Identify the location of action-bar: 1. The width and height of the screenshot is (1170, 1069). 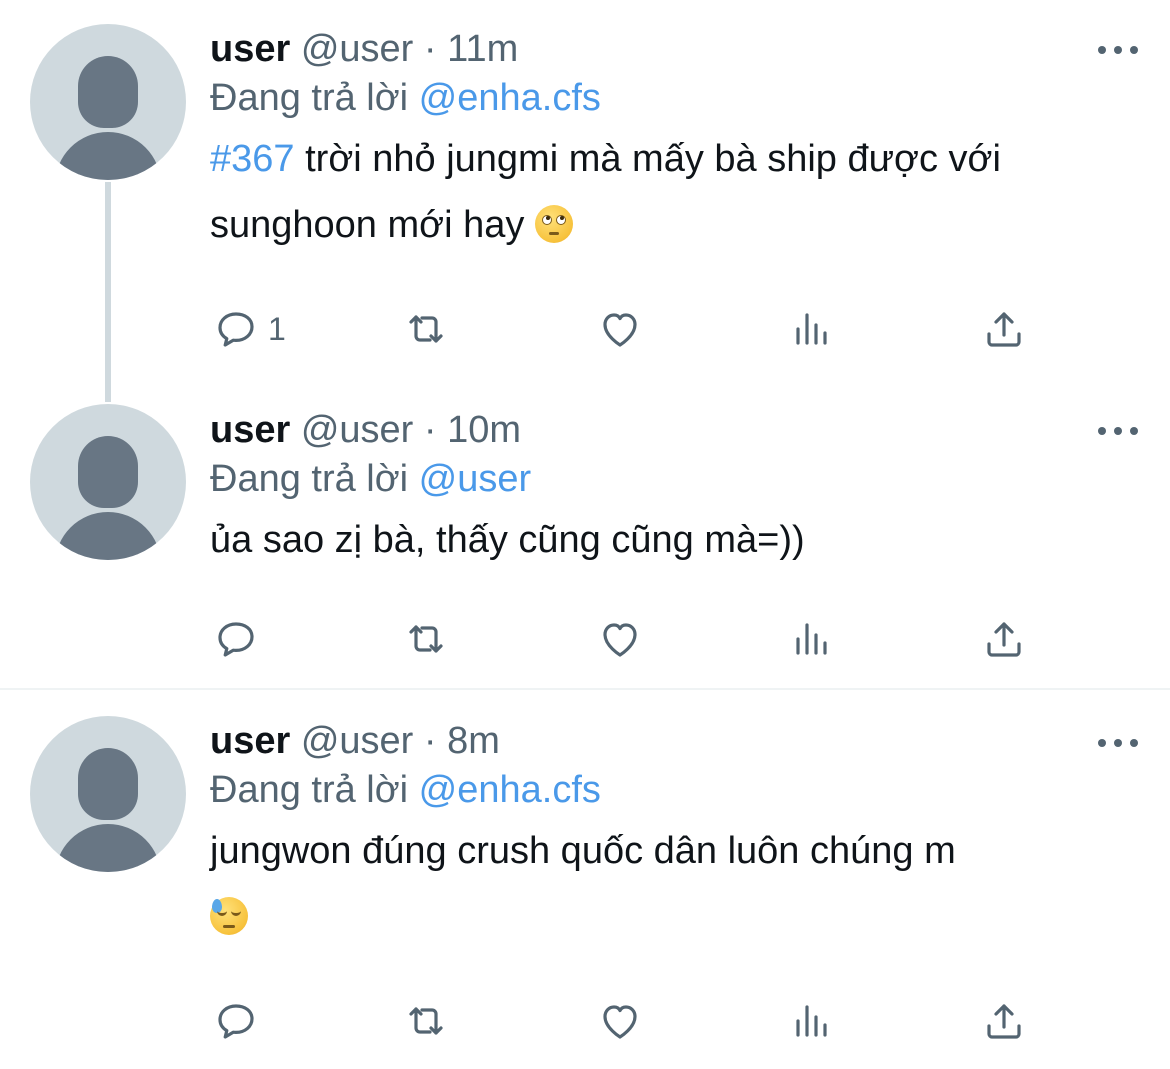
(625, 329).